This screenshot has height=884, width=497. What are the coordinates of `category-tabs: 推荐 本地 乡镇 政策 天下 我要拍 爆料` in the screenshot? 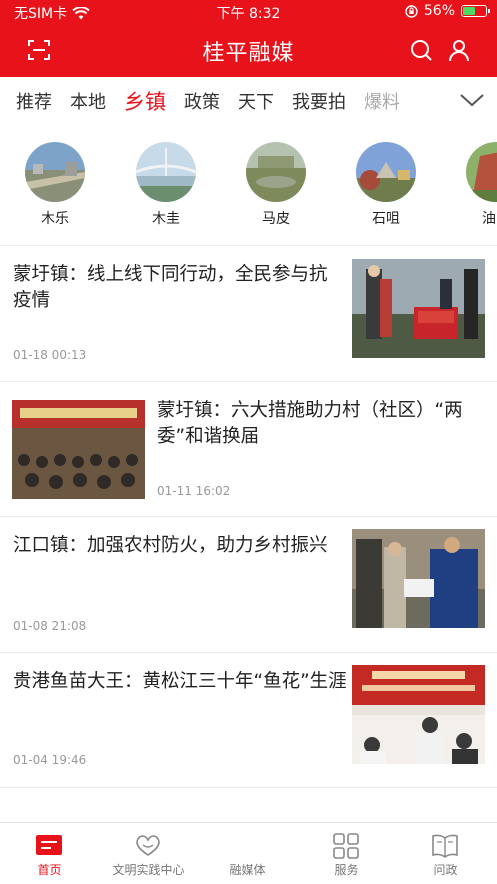 It's located at (248, 101).